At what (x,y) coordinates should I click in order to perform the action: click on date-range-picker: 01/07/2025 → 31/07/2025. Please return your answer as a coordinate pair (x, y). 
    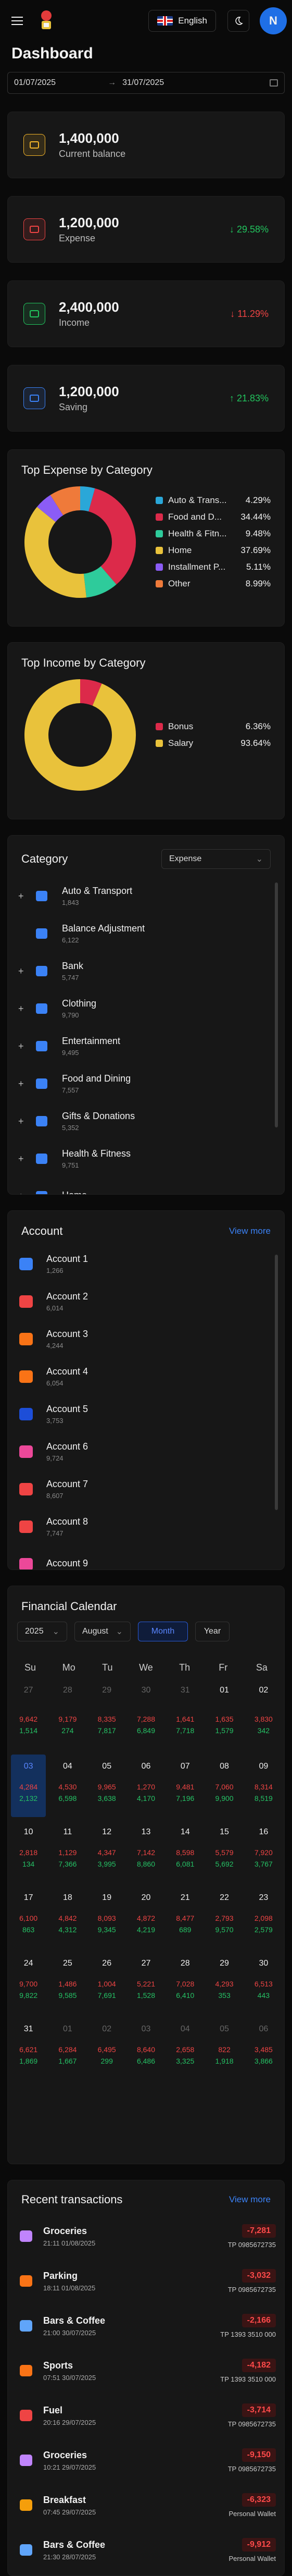
    Looking at the image, I should click on (146, 83).